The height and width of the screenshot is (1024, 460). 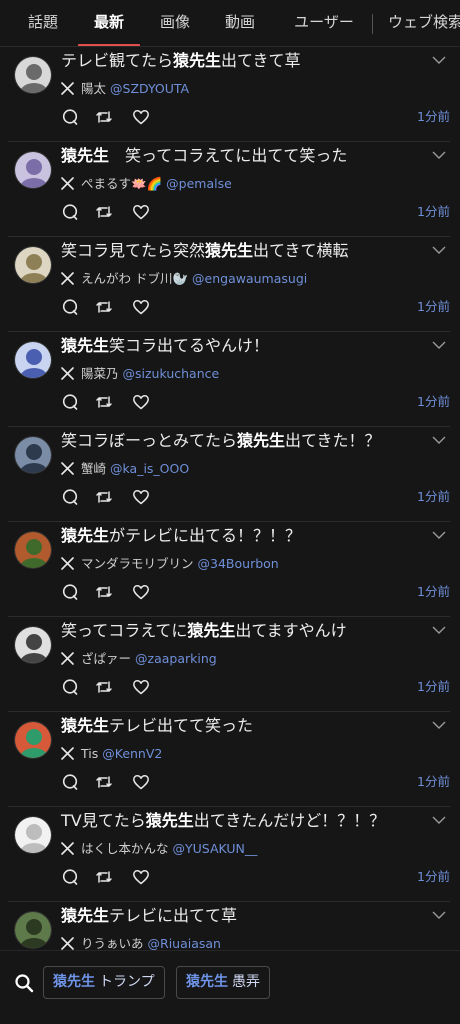 I want to click on user-handle: @34Bourbon, so click(x=238, y=563).